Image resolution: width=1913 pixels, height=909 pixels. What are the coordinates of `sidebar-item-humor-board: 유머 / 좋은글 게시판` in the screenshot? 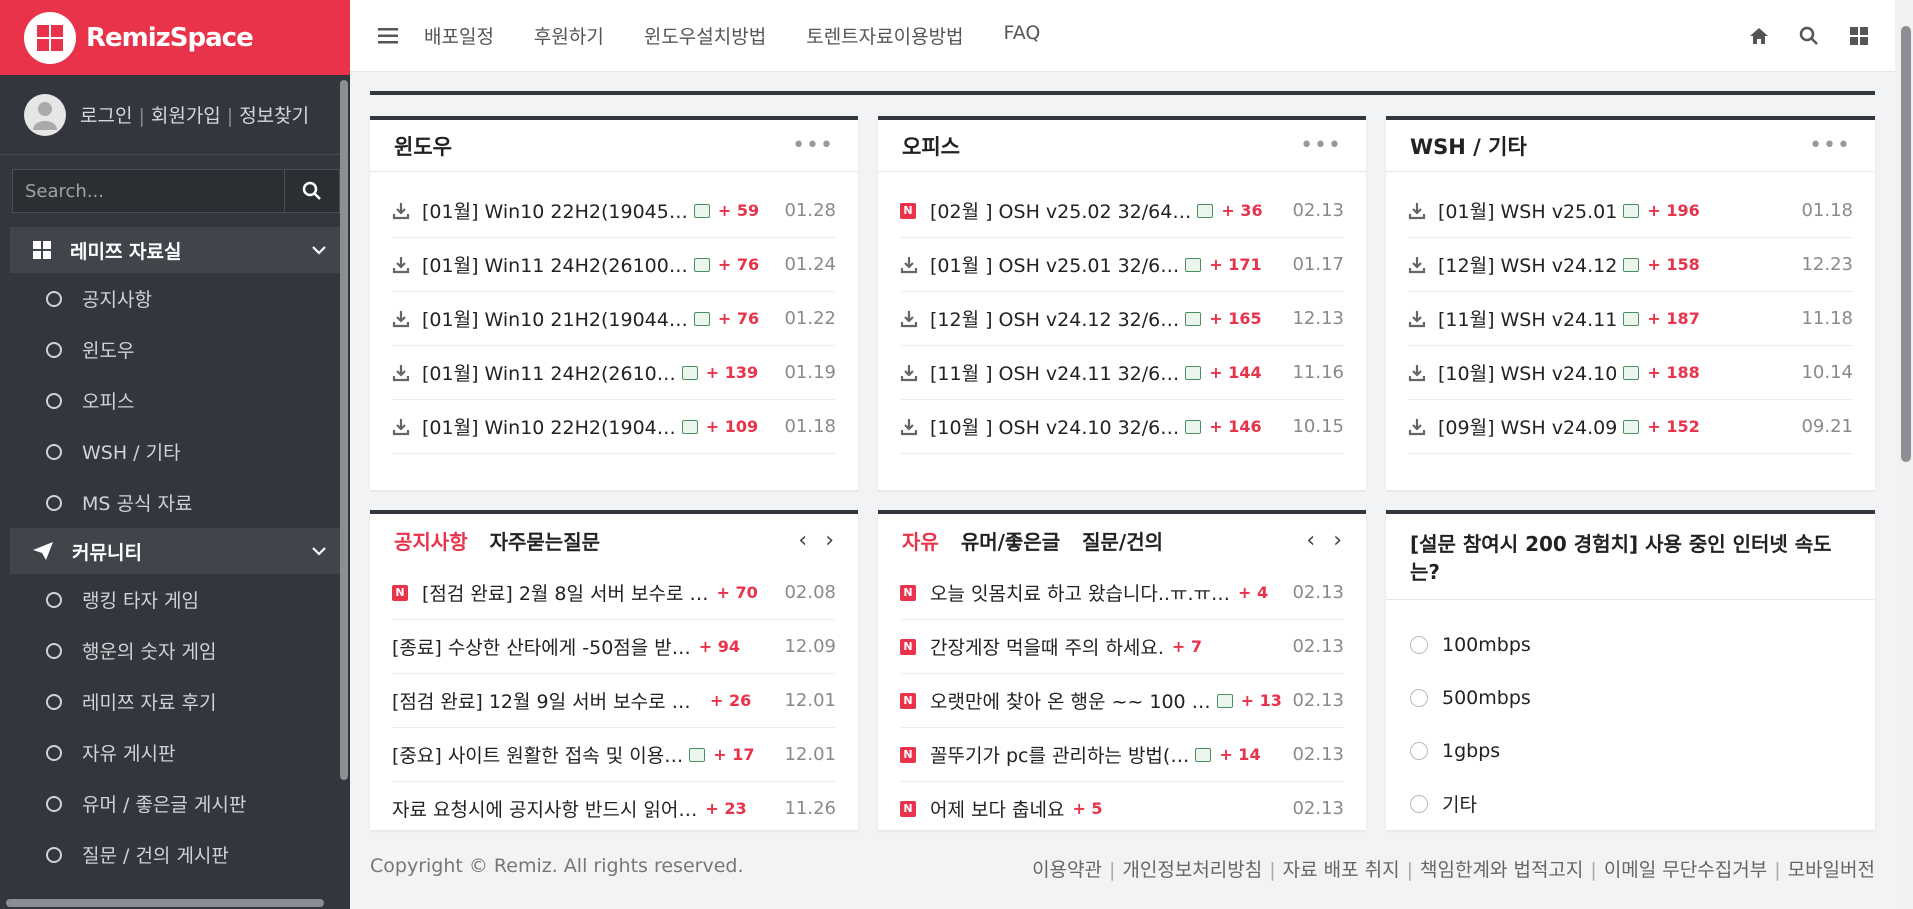 It's located at (175, 803).